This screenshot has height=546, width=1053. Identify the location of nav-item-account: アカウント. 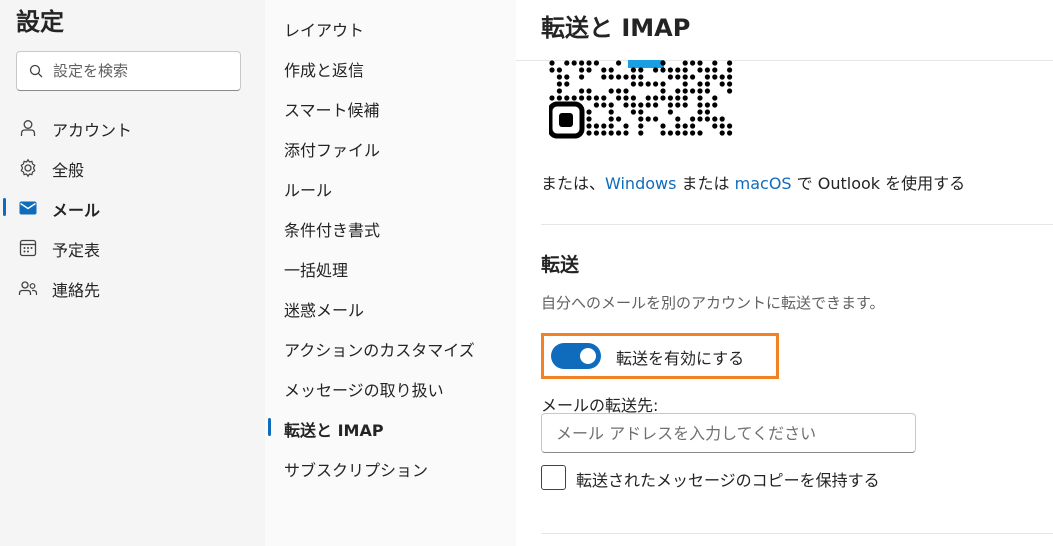
(132, 127).